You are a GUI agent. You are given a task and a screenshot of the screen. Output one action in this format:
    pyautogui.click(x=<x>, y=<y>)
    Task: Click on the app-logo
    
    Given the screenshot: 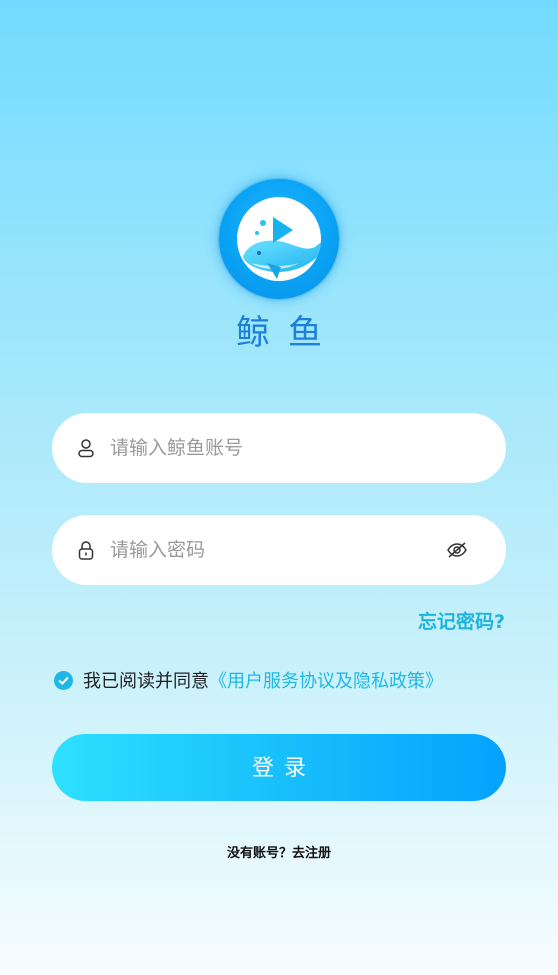 What is the action you would take?
    pyautogui.click(x=279, y=239)
    